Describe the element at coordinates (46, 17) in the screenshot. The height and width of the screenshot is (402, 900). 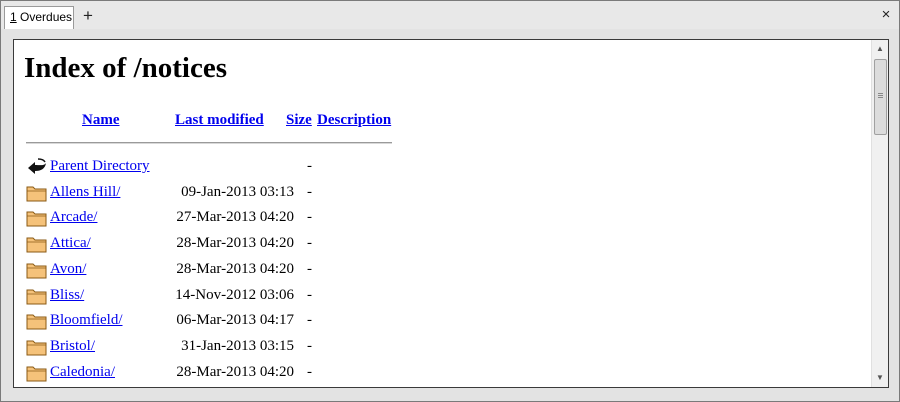
I see `tab-title: Overdues` at that location.